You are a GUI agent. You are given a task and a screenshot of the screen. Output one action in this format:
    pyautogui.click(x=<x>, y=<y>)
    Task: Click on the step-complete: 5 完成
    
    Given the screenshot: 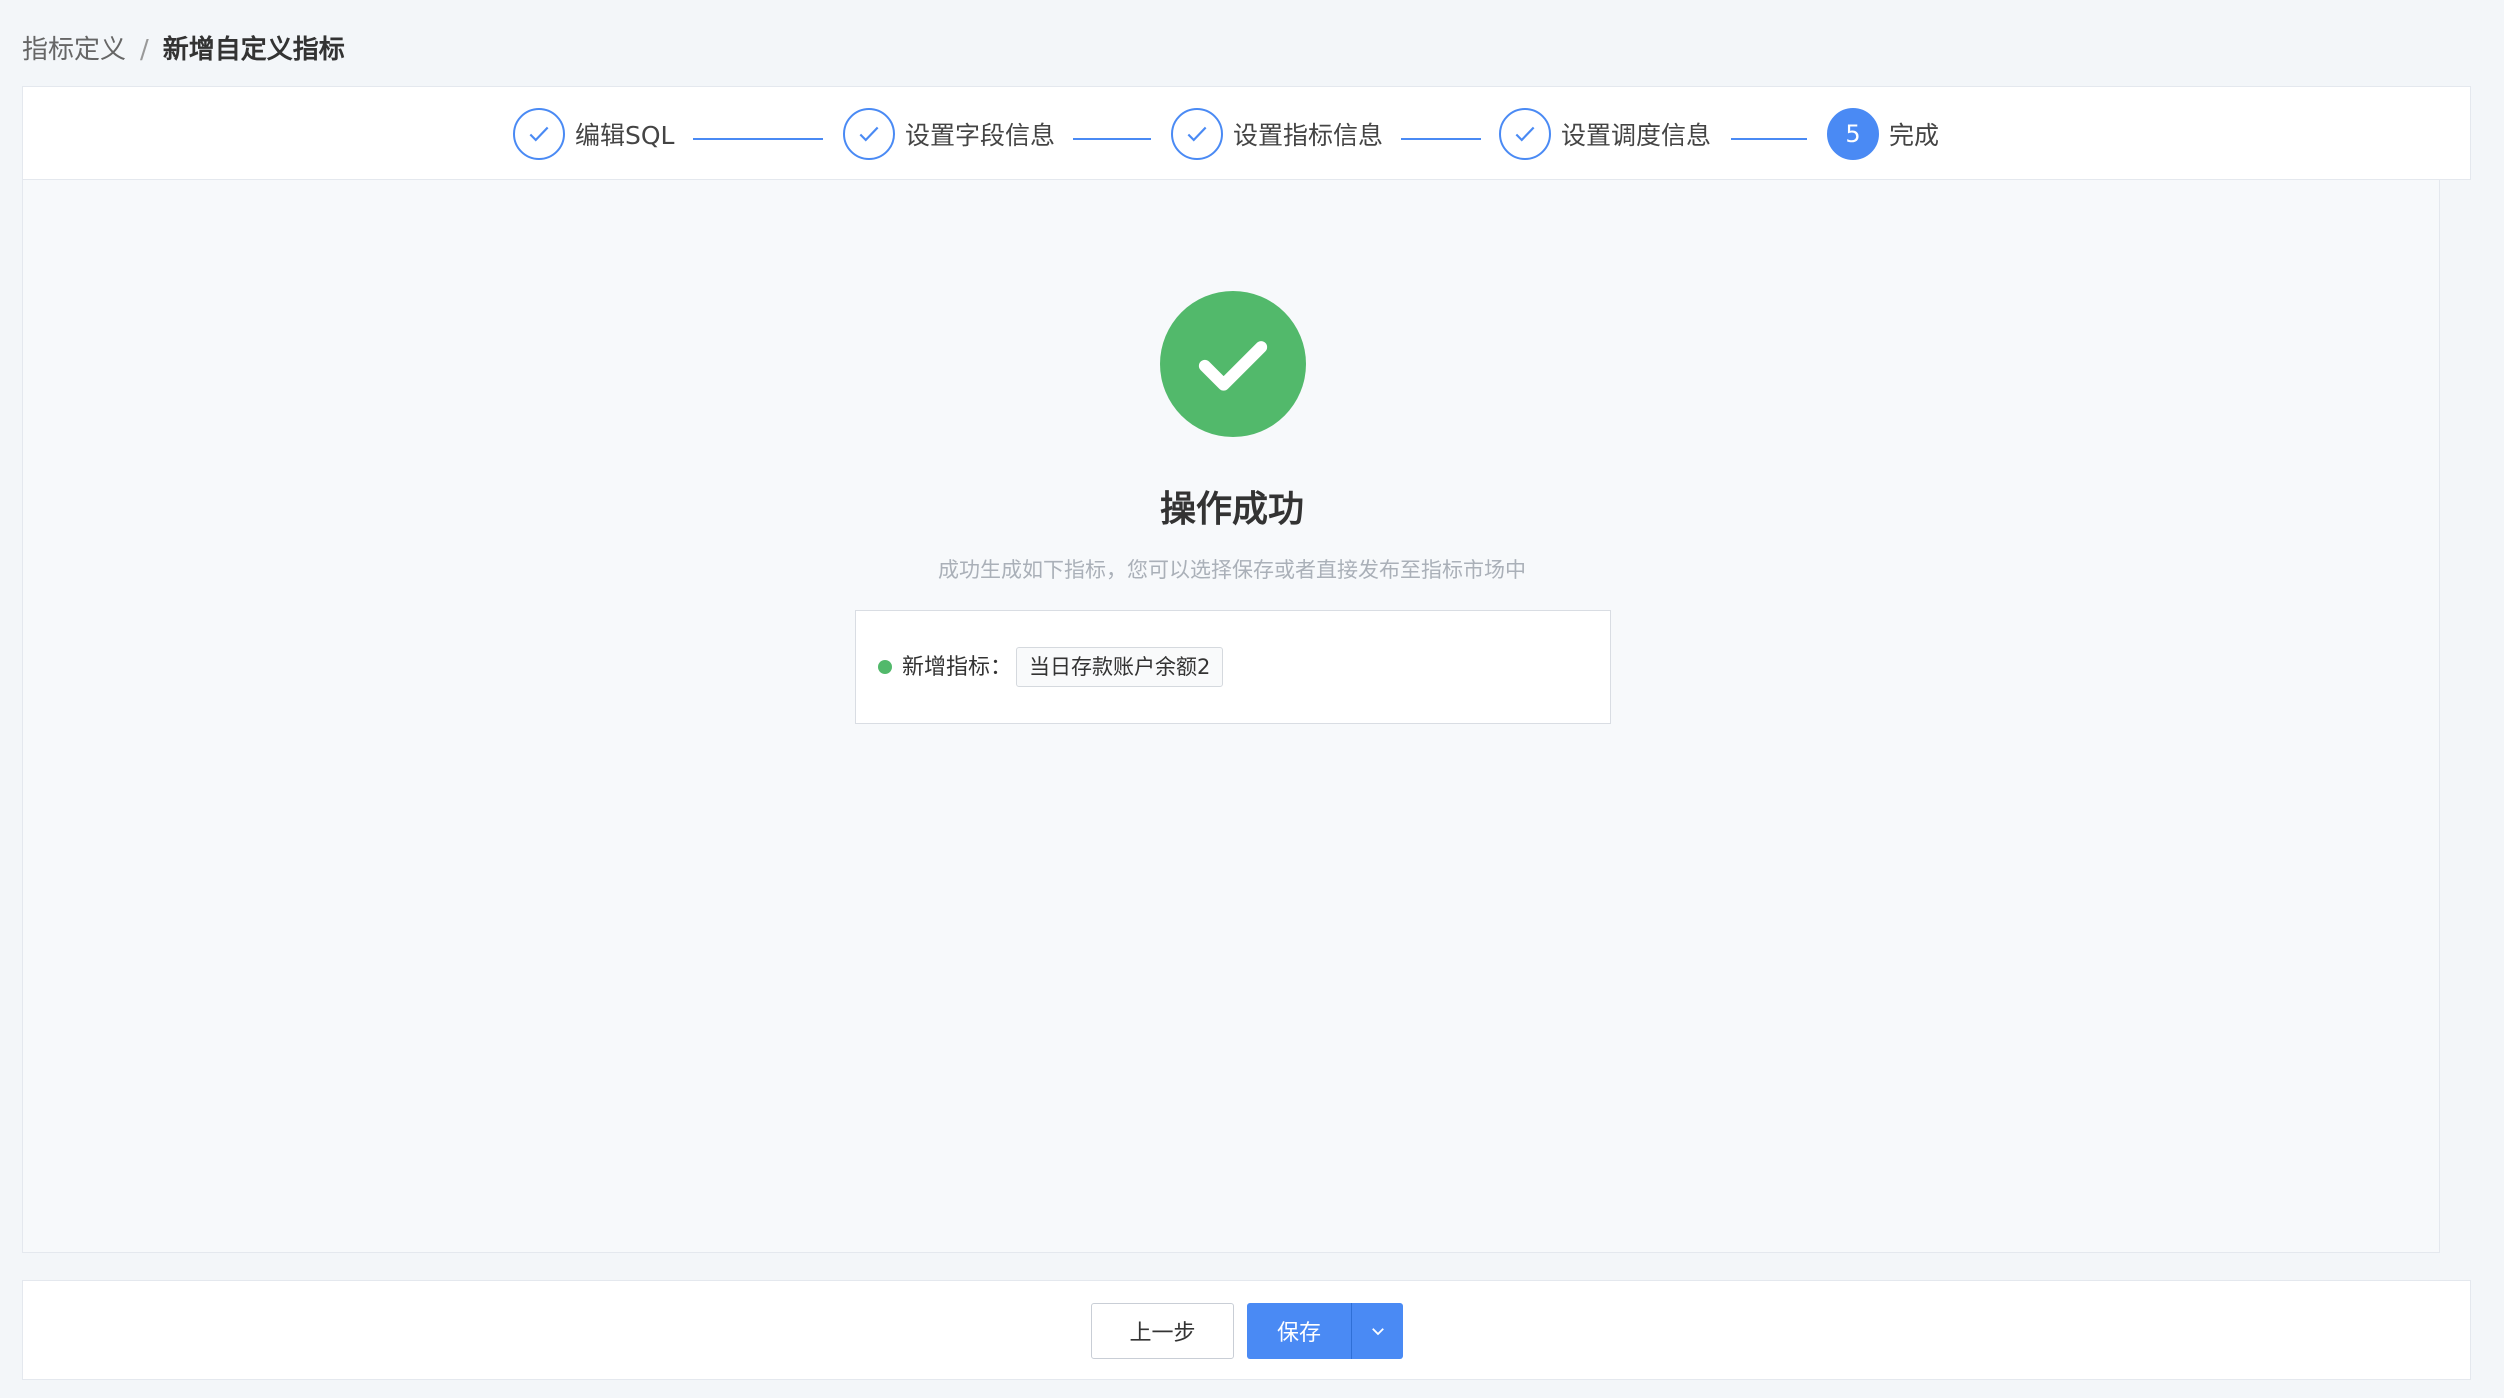 What is the action you would take?
    pyautogui.click(x=1883, y=134)
    